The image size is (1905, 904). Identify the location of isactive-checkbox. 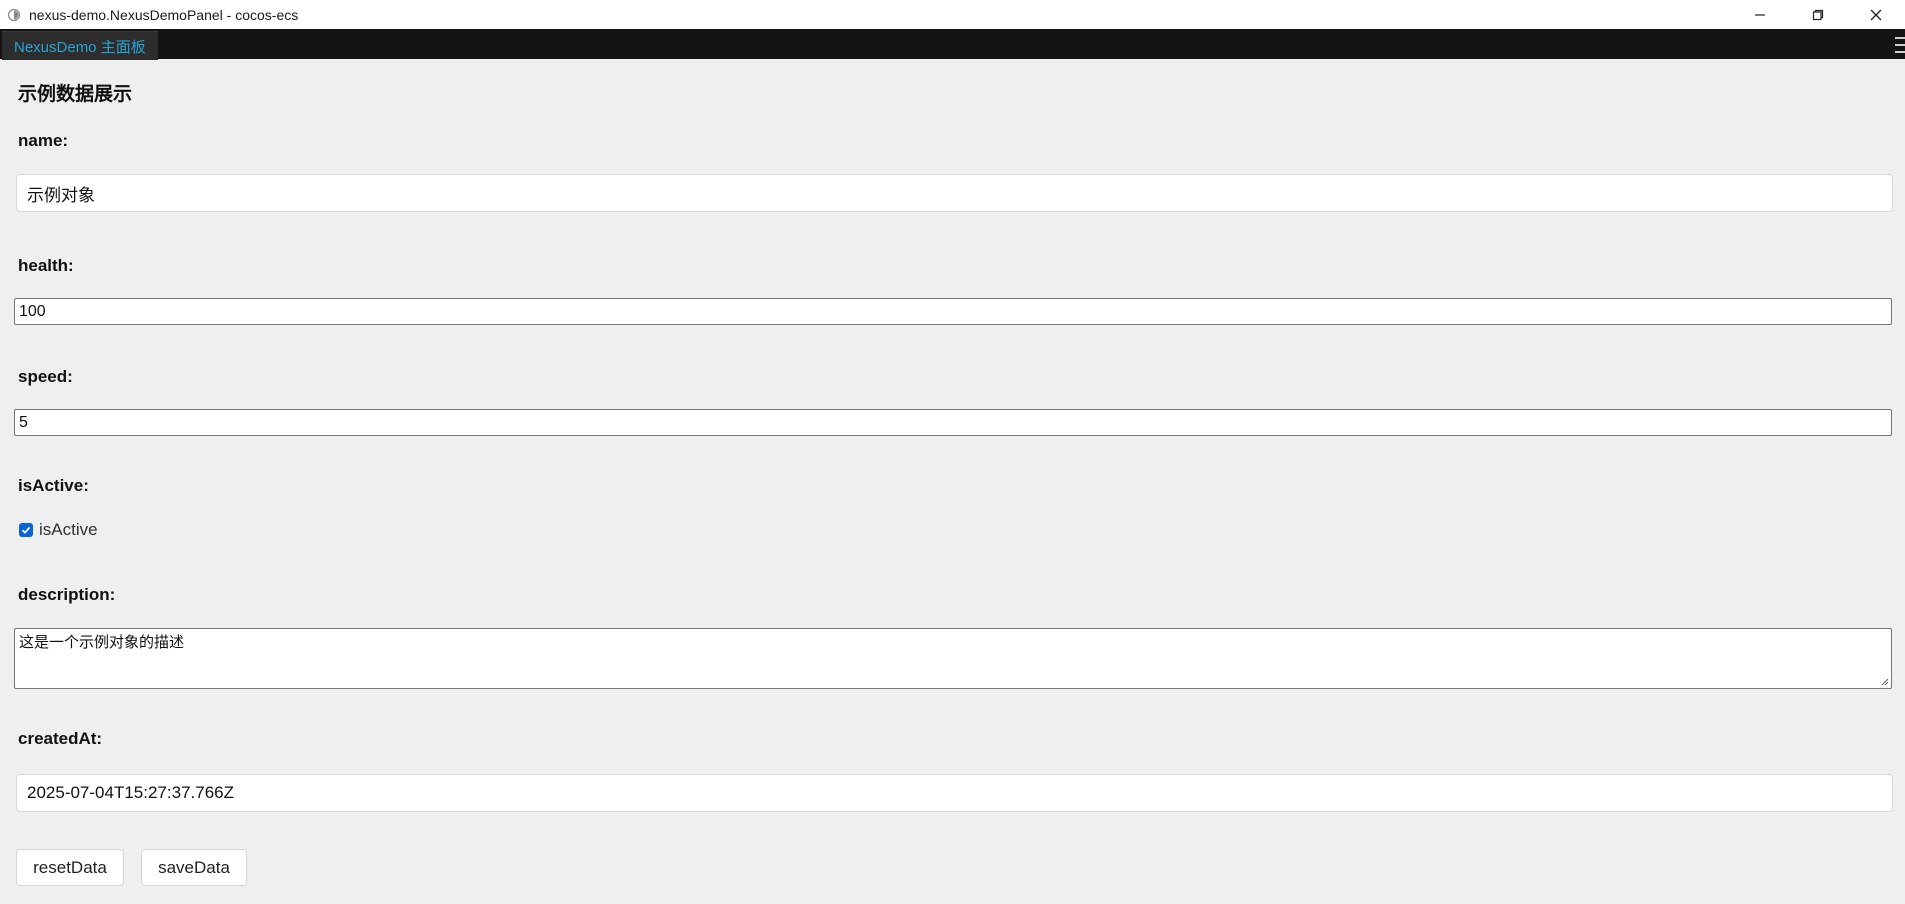
(26, 530).